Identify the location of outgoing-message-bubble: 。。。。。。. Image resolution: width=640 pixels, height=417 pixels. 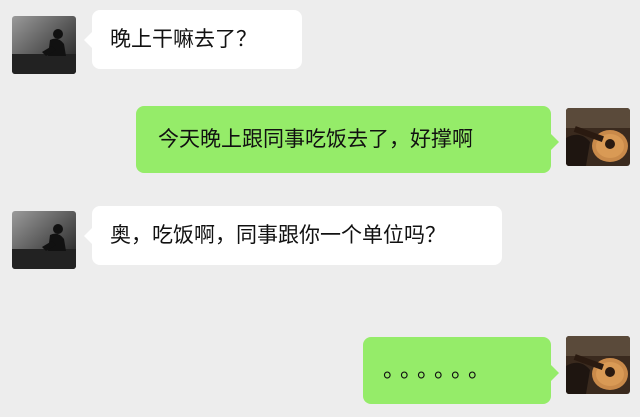
(461, 370).